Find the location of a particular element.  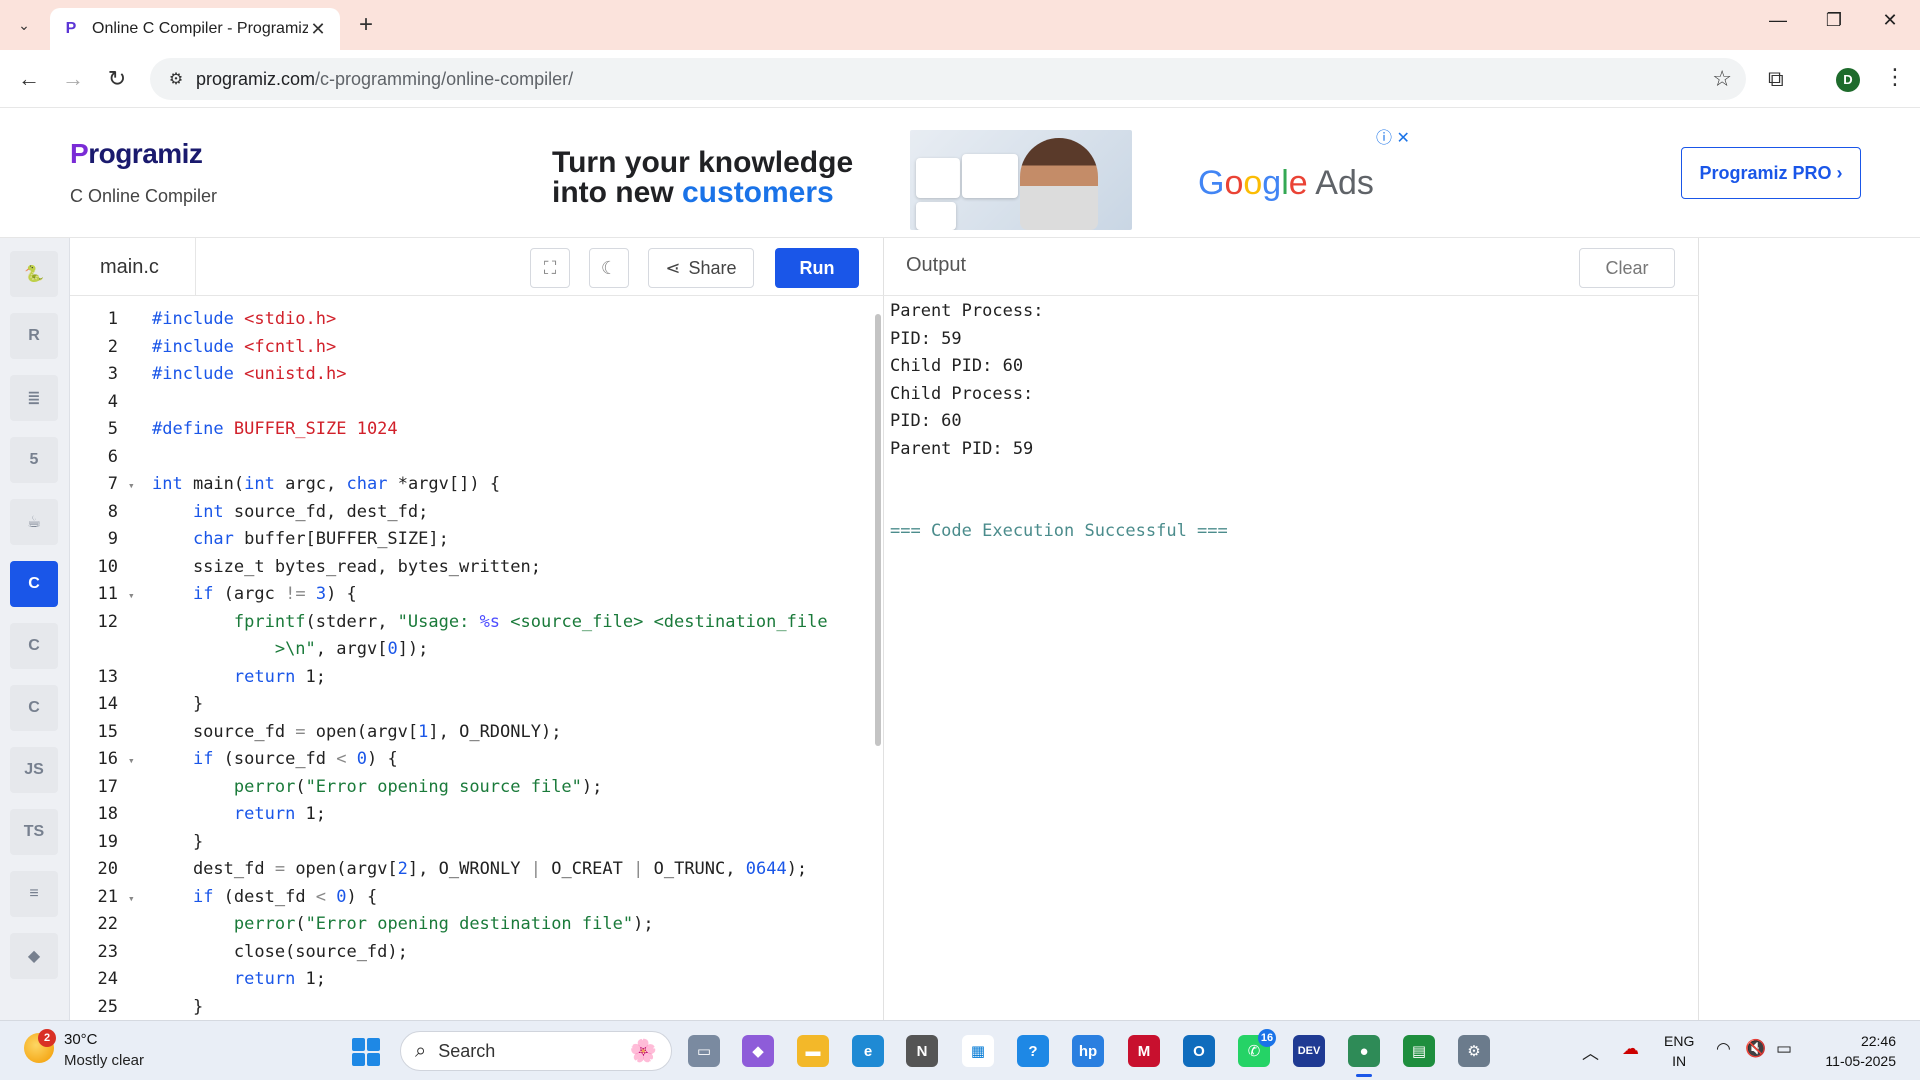

sidebar-lang-sql: ≣ is located at coordinates (34, 398).